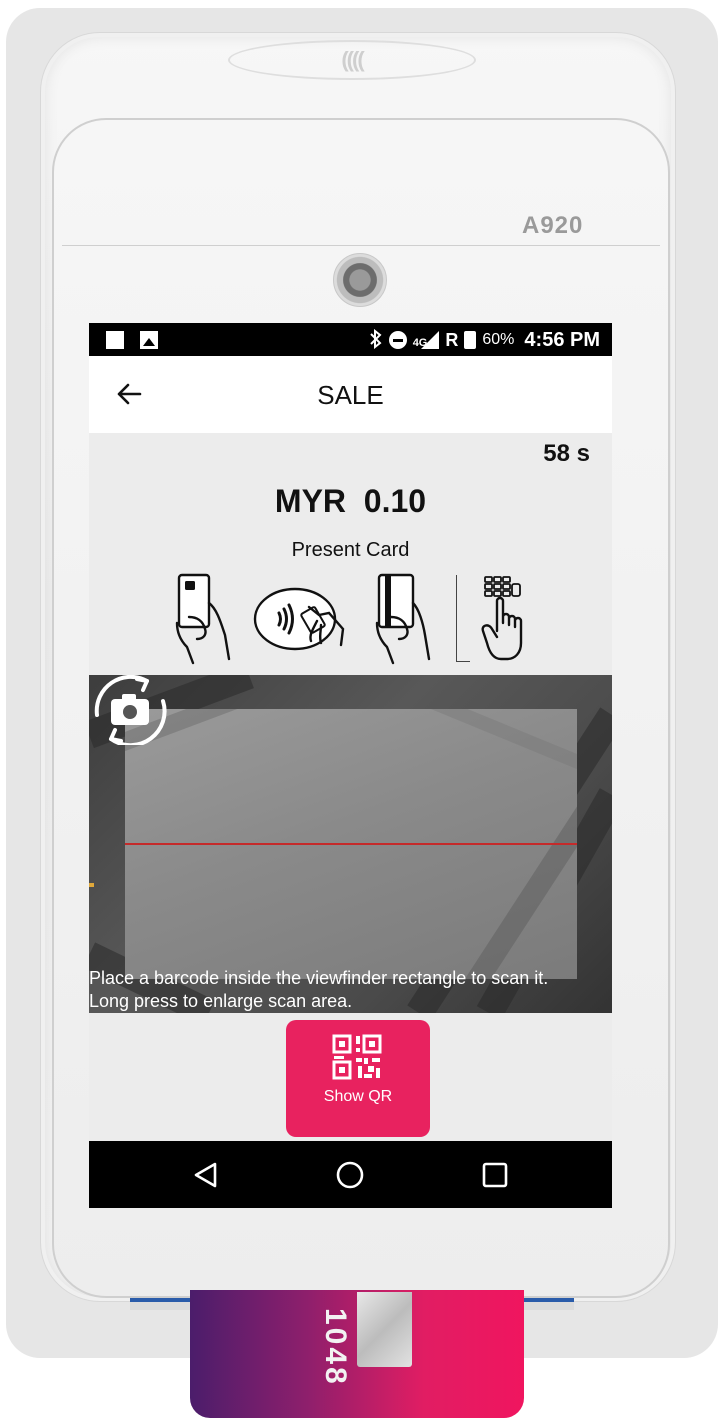  Describe the element at coordinates (335, 1347) in the screenshot. I see `card-number-partial: 1048` at that location.